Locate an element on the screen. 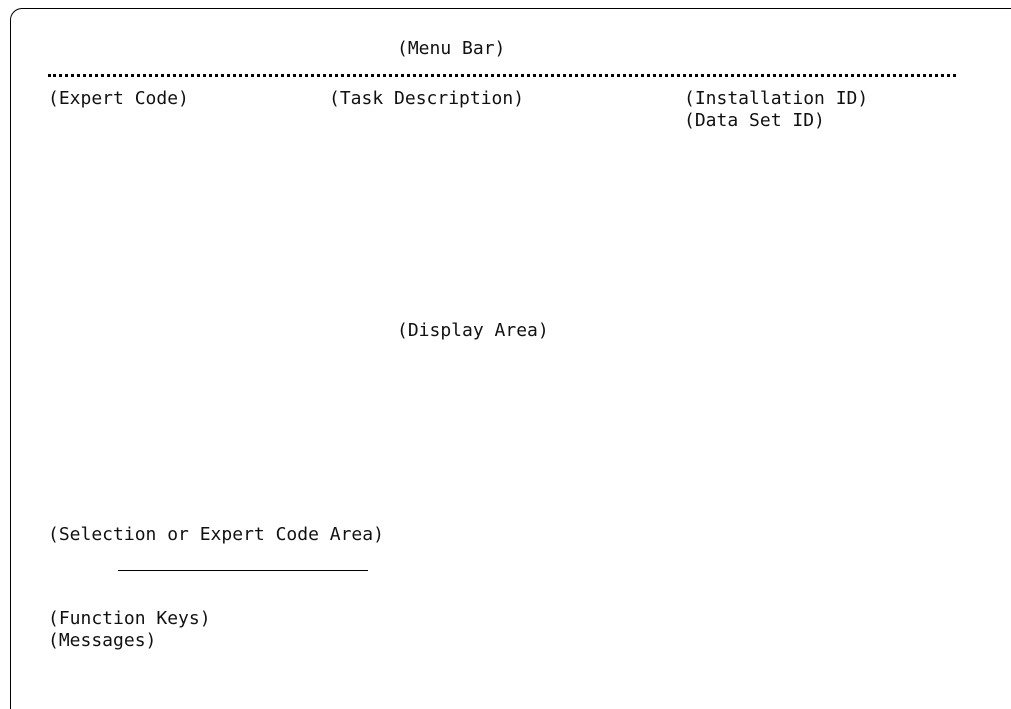  display-area: (Display Area) is located at coordinates (473, 330).